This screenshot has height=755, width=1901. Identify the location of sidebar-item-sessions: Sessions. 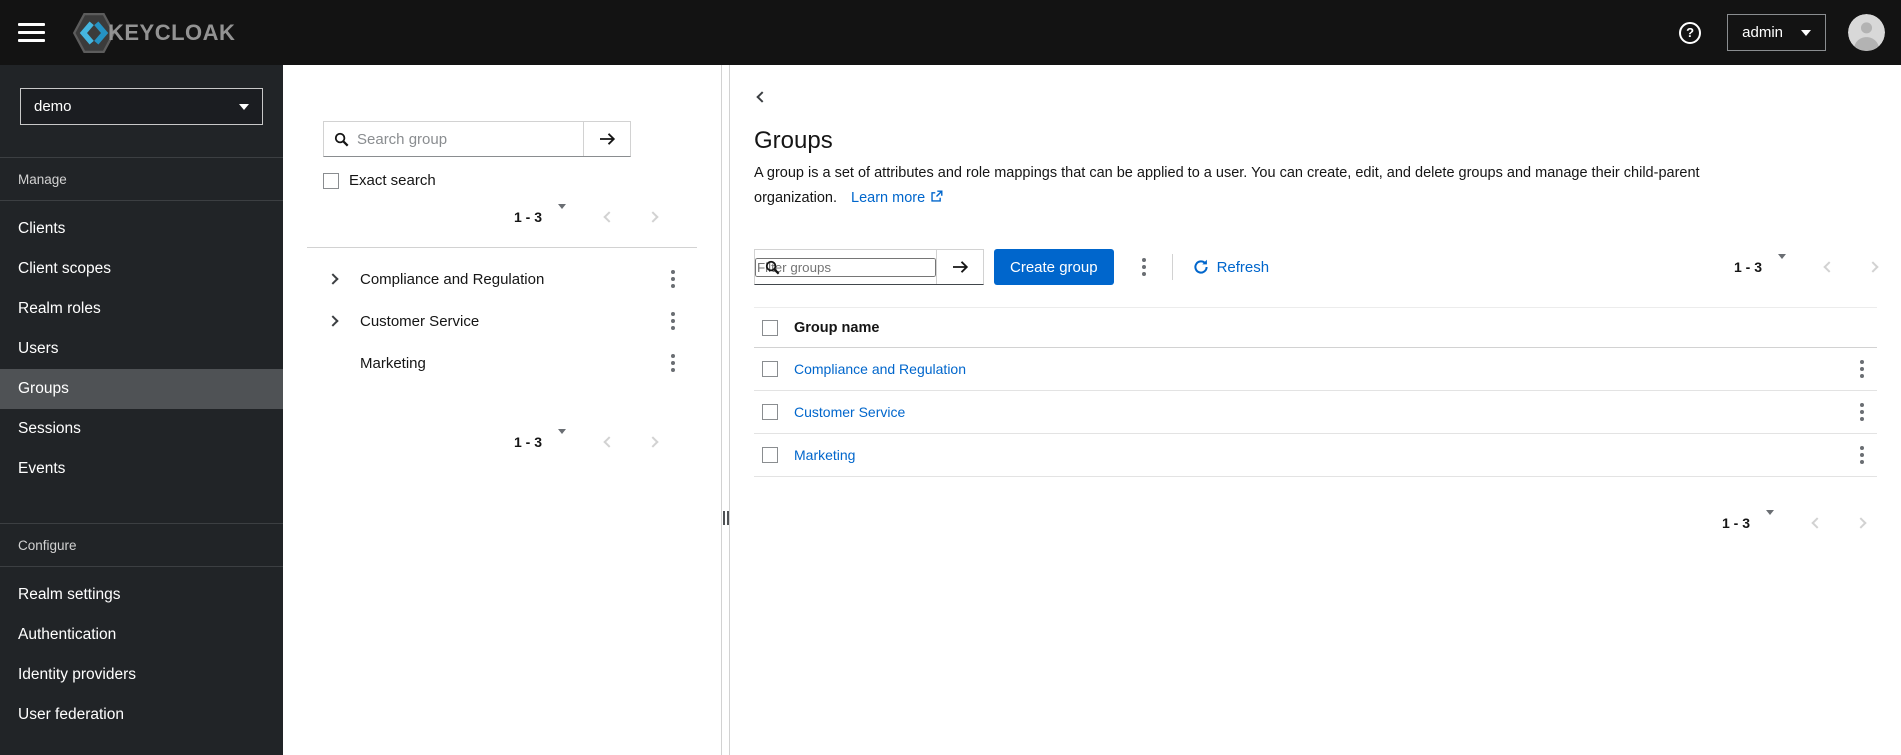
(141, 429).